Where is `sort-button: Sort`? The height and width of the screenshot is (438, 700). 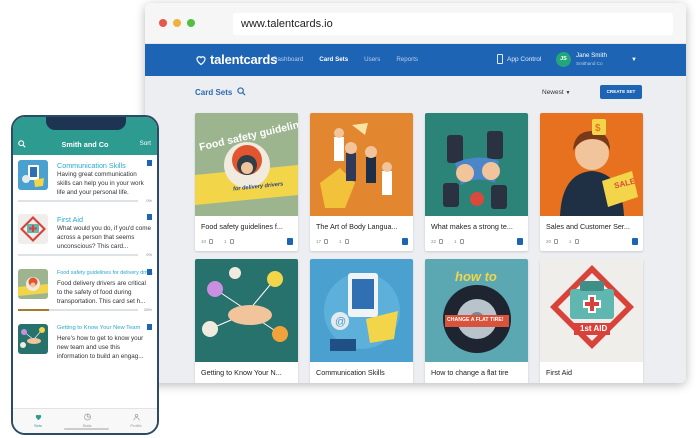
sort-button: Sort is located at coordinates (145, 143).